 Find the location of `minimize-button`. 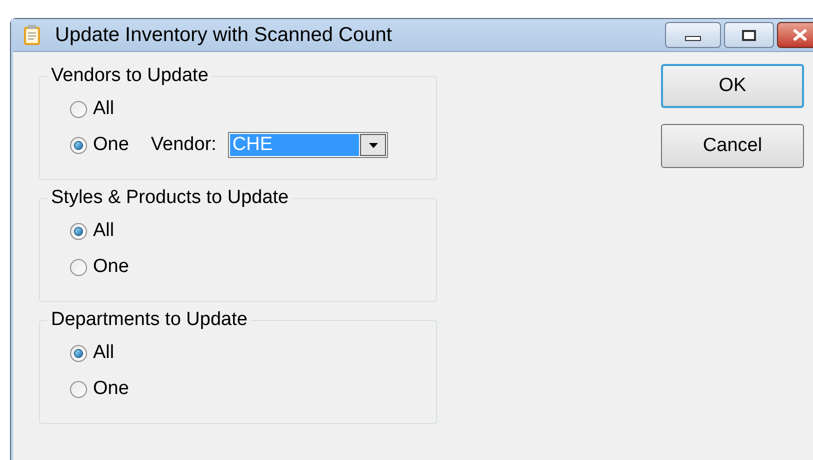

minimize-button is located at coordinates (693, 35).